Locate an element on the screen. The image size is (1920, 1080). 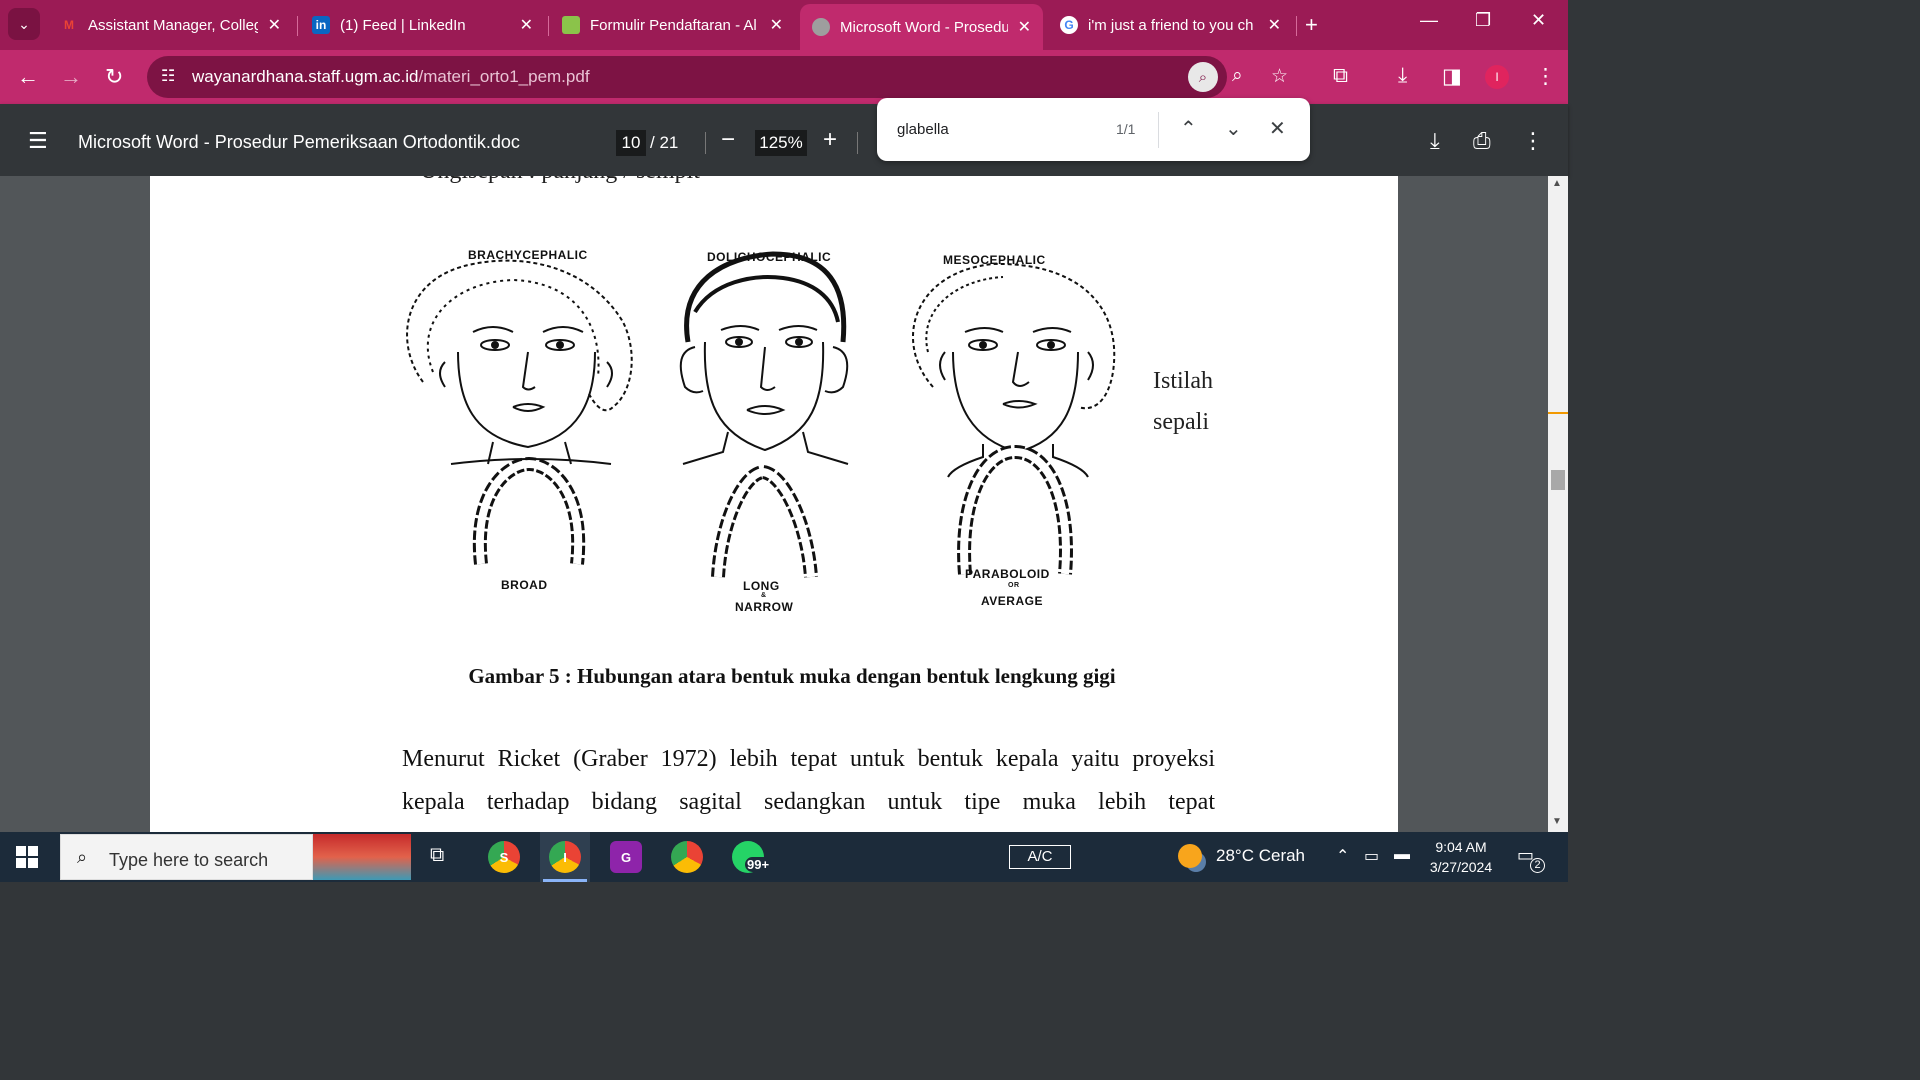
label-broad: BROAD is located at coordinates (524, 585).